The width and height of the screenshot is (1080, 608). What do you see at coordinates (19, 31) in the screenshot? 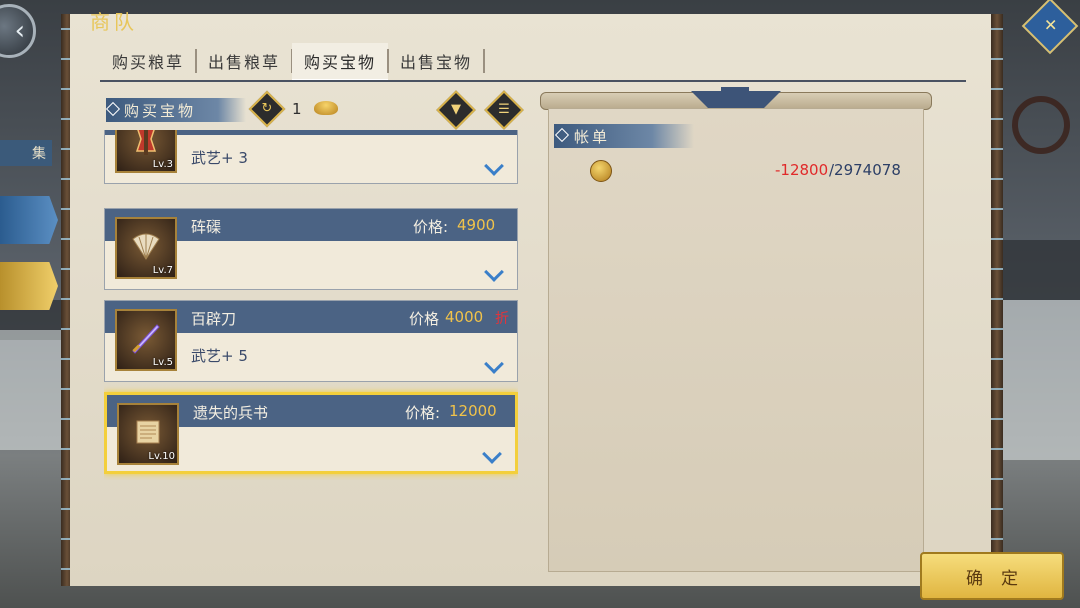
I see `chevron-left-icon: ‹` at bounding box center [19, 31].